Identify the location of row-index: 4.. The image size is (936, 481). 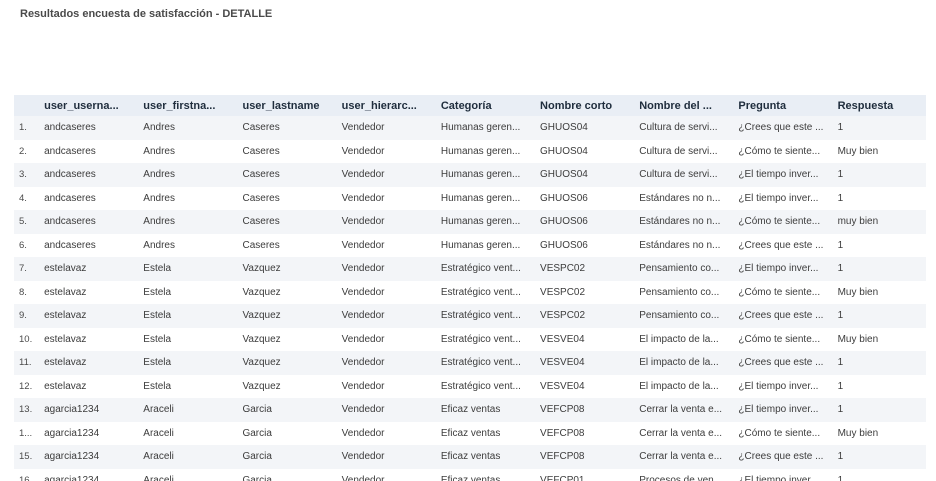
(23, 198).